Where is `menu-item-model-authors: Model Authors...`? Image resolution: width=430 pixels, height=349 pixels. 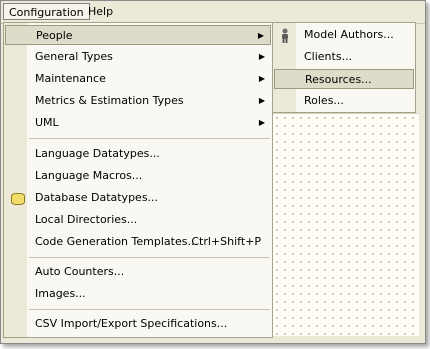
menu-item-model-authors: Model Authors... is located at coordinates (344, 35).